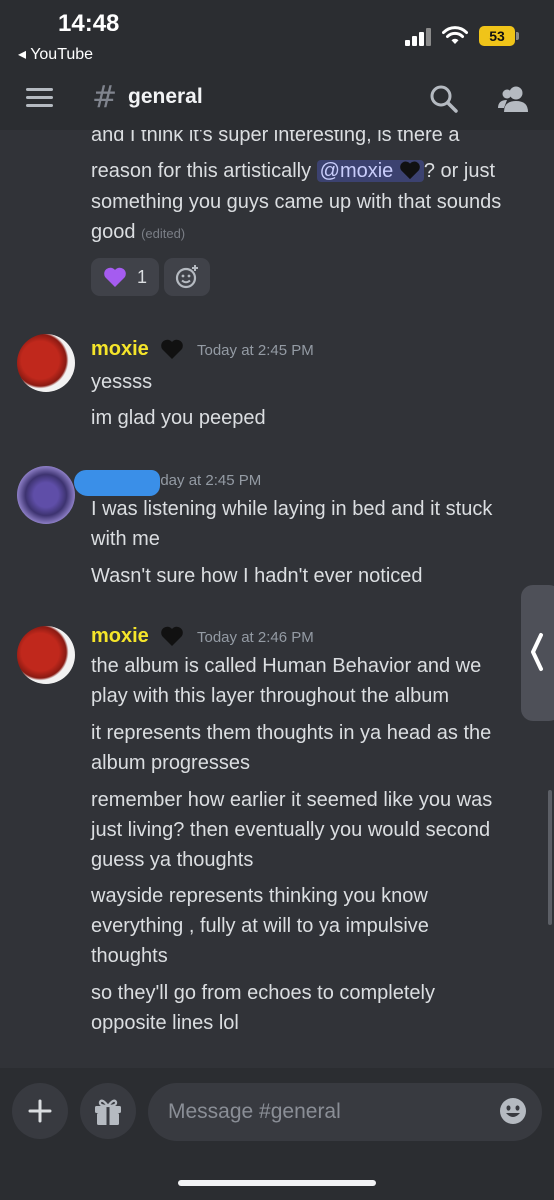 The width and height of the screenshot is (554, 1200). I want to click on message-line: opposite lines lol, so click(165, 1023).